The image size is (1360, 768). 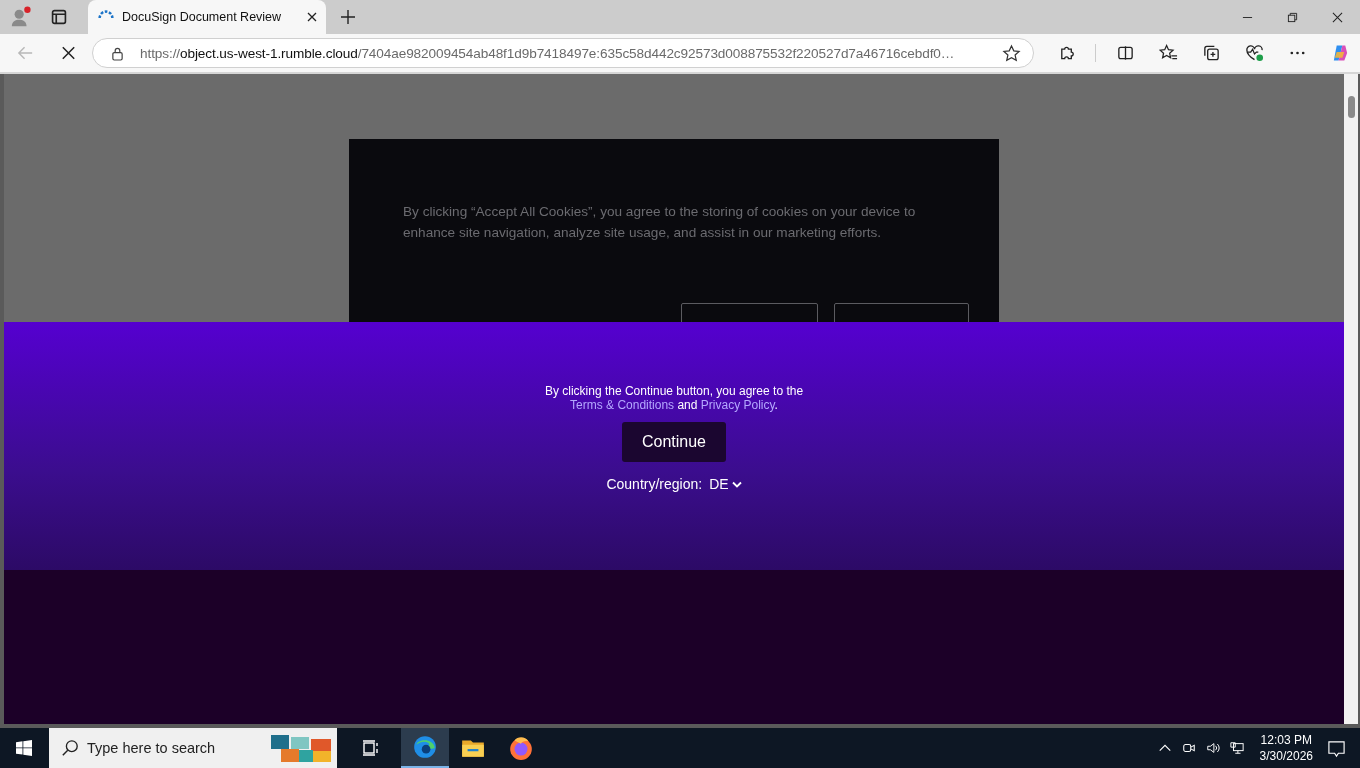 What do you see at coordinates (117, 53) in the screenshot?
I see `lock-icon` at bounding box center [117, 53].